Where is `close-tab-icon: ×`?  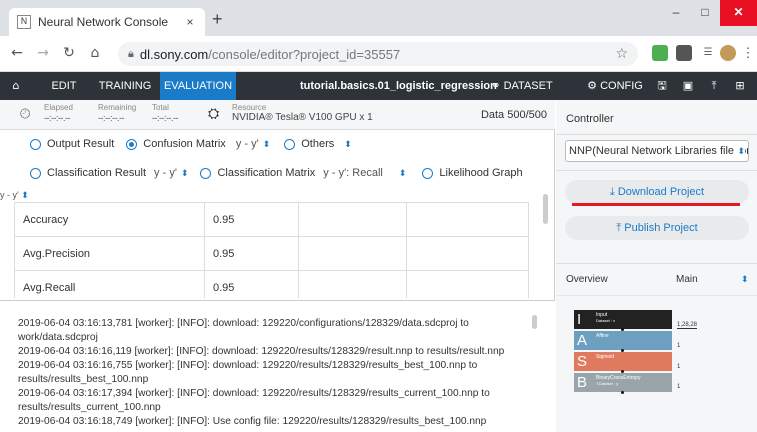 close-tab-icon: × is located at coordinates (190, 22).